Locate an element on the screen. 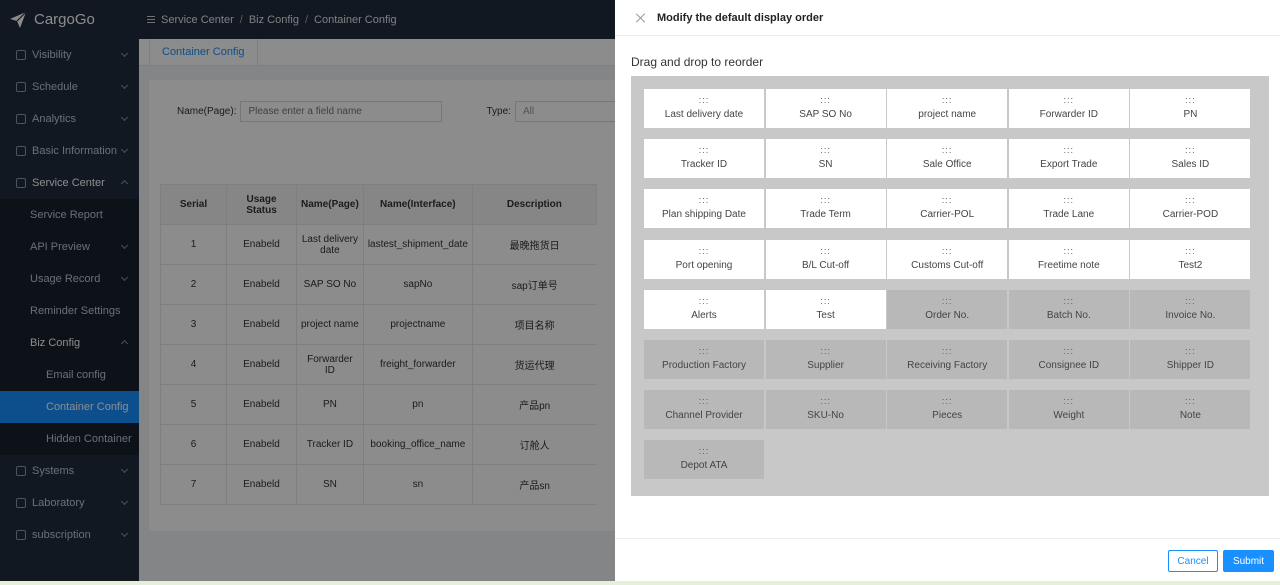 Image resolution: width=1280 pixels, height=585 pixels. draggable-field-card: ::: Tracker ID is located at coordinates (704, 159).